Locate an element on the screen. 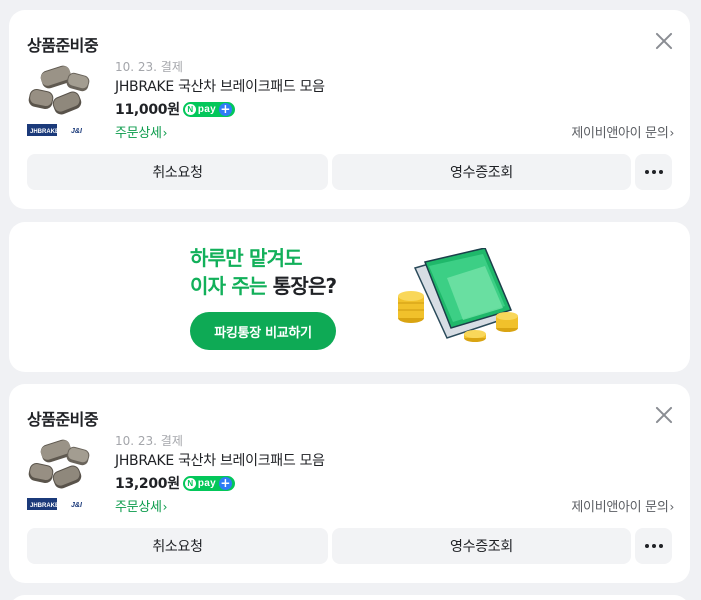 The image size is (701, 600). banner-headline: 하루만 맡겨도 이자 주는 통장은? is located at coordinates (263, 272).